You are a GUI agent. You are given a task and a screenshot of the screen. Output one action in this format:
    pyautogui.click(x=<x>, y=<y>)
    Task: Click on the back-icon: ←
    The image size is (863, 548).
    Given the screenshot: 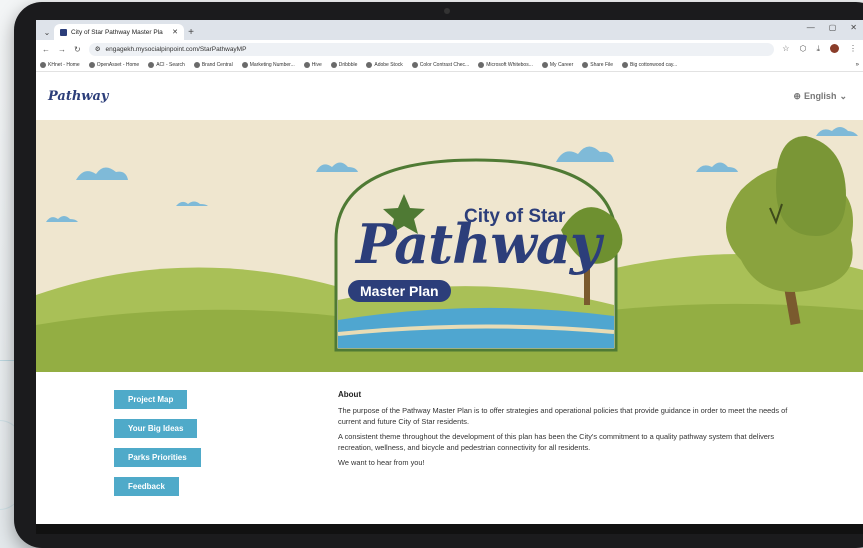 What is the action you would take?
    pyautogui.click(x=46, y=49)
    